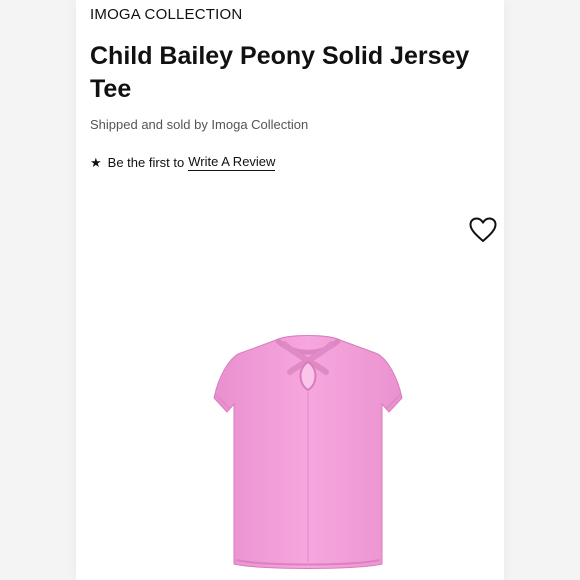  Describe the element at coordinates (483, 230) in the screenshot. I see `heart-icon` at that location.